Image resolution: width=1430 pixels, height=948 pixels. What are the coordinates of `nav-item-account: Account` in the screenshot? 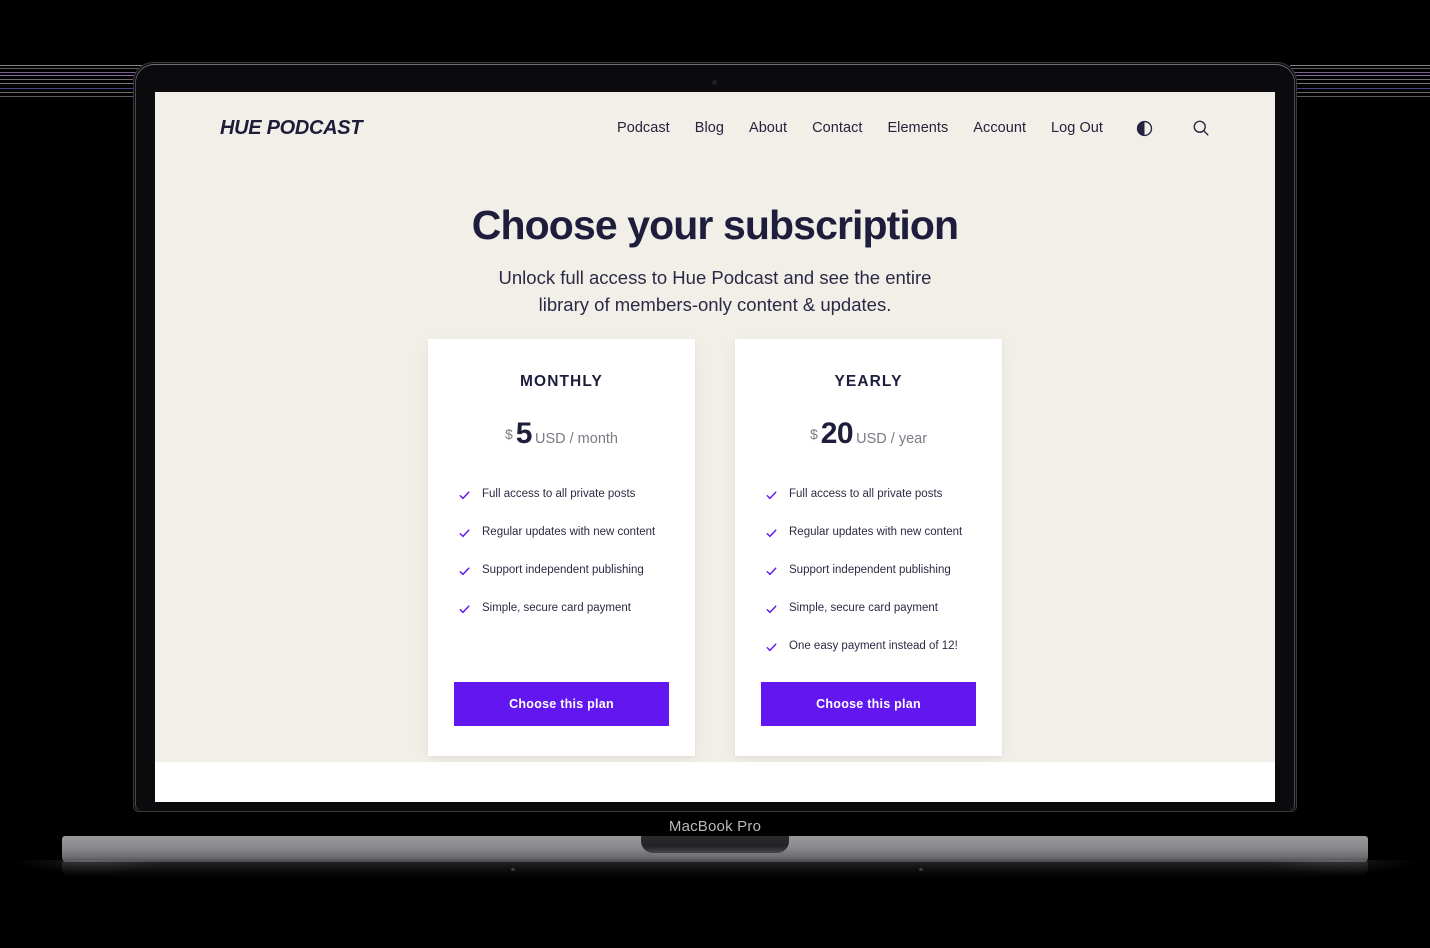 It's located at (999, 128).